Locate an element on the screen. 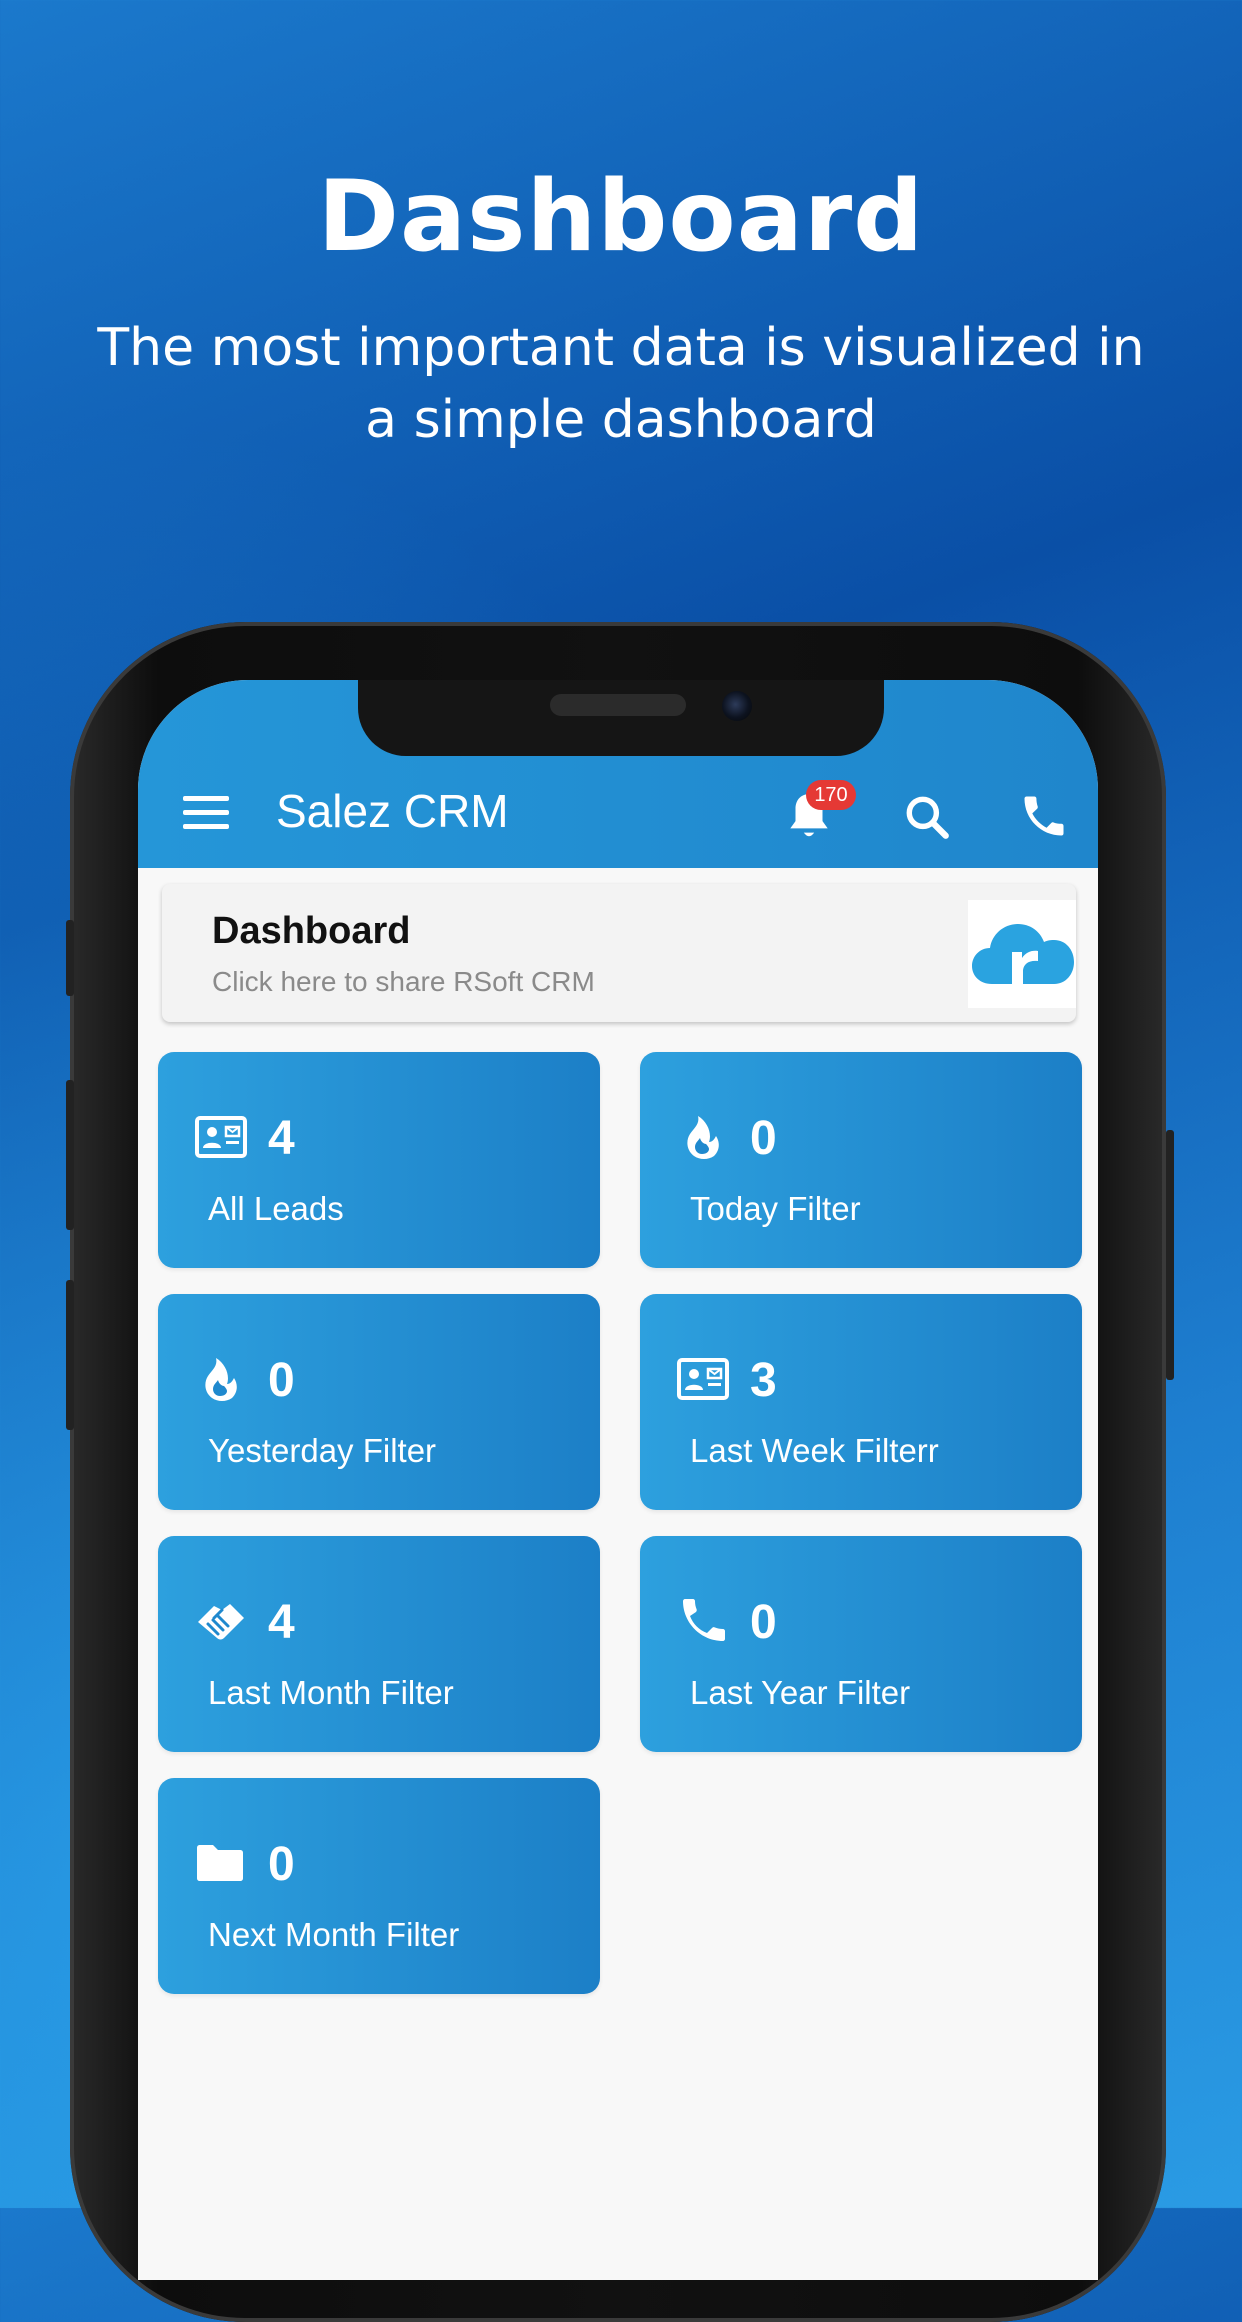 The width and height of the screenshot is (1242, 2322). share-card: Dashboard Click here to share RSoft CRM is located at coordinates (619, 953).